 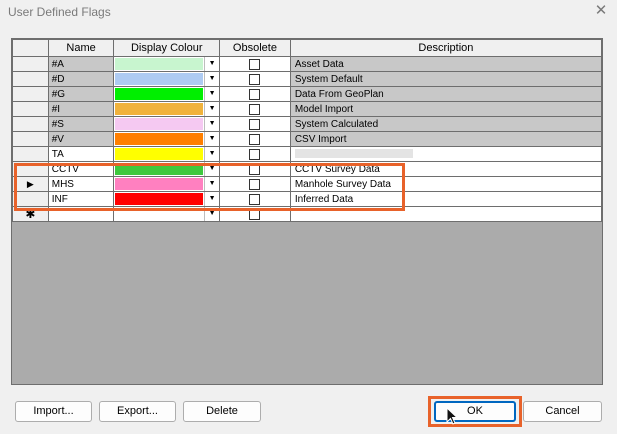 I want to click on flag-name-cell: #D, so click(x=81, y=79).